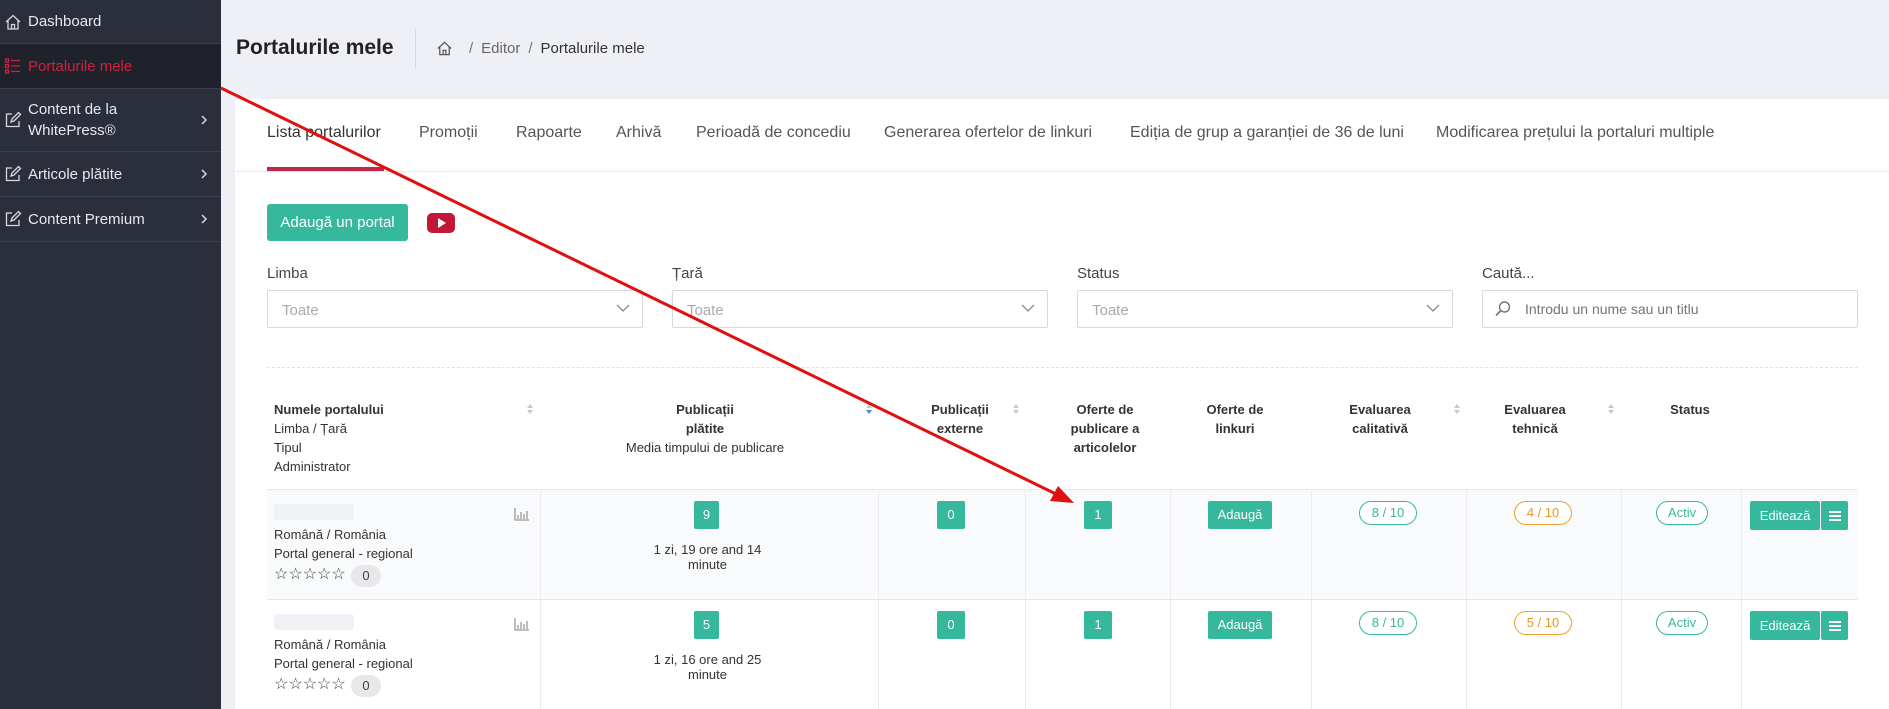 Image resolution: width=1889 pixels, height=709 pixels. I want to click on lang-country: Română / România, so click(330, 534).